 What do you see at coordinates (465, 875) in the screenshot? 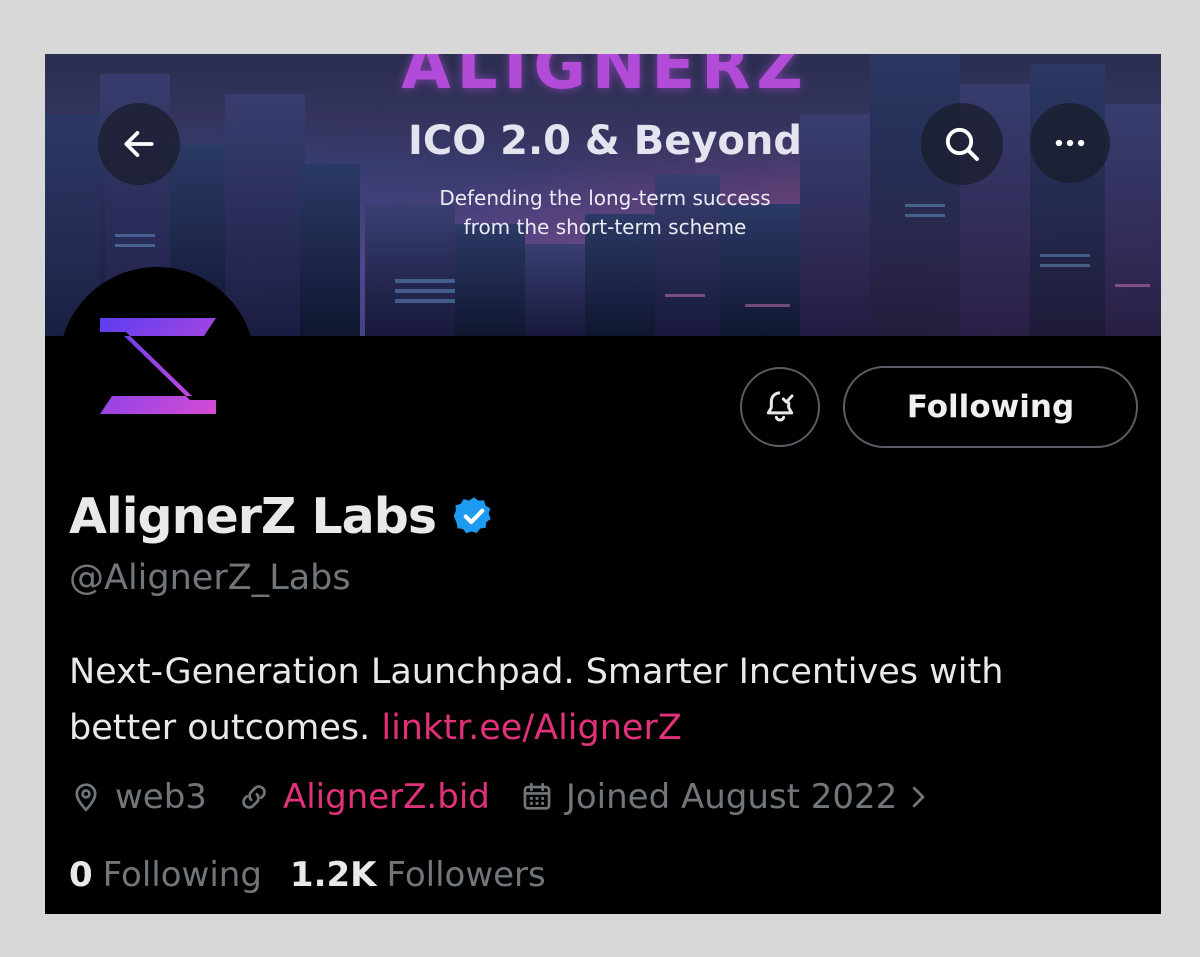
I see `followers-label: Followers` at bounding box center [465, 875].